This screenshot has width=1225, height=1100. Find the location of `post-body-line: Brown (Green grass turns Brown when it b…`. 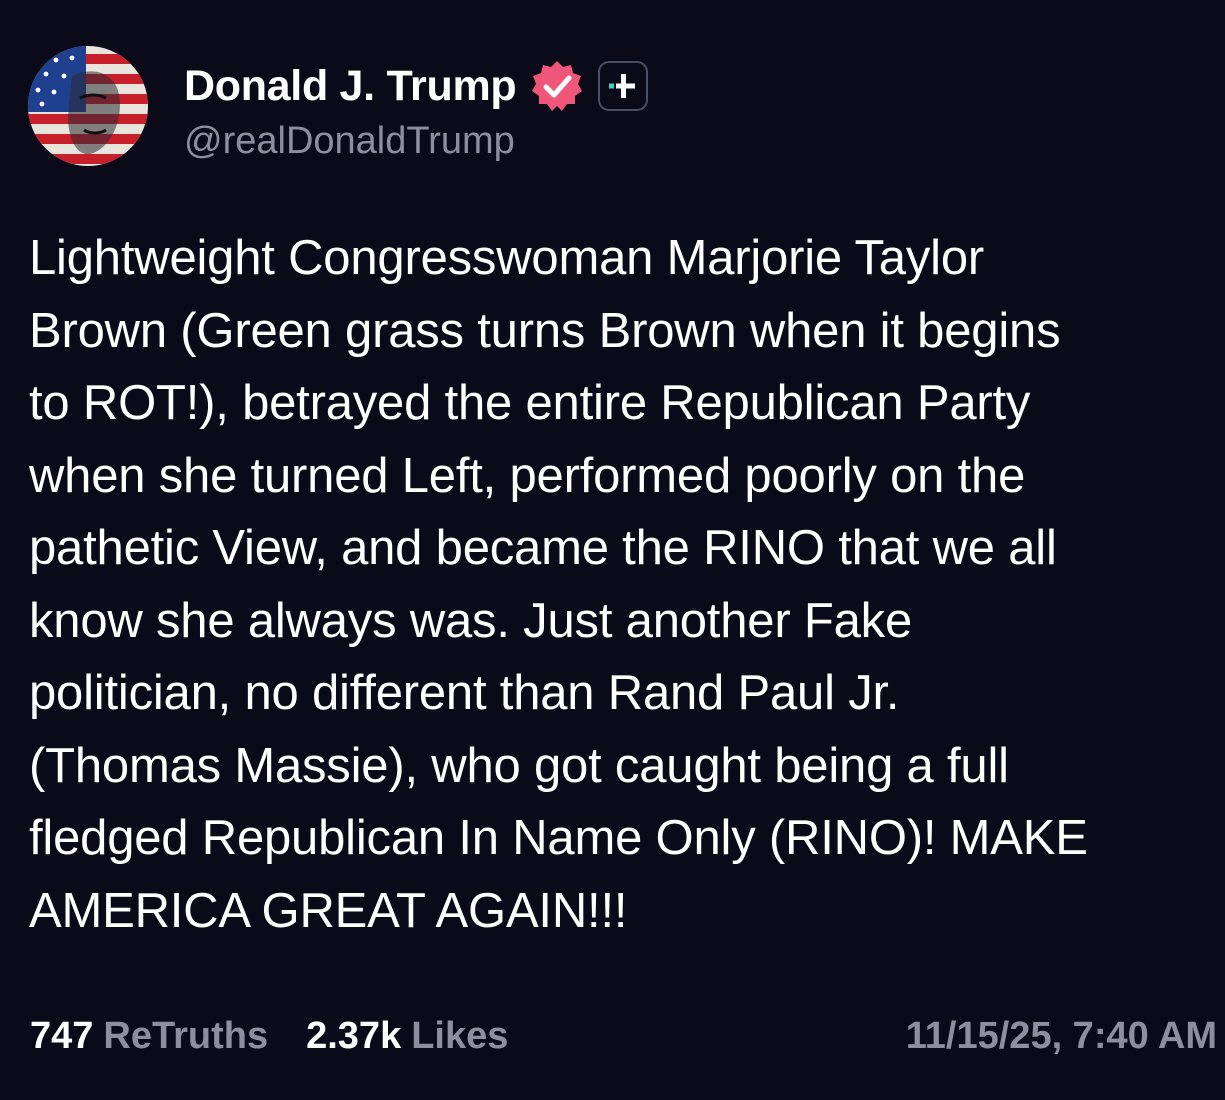

post-body-line: Brown (Green grass turns Brown when it b… is located at coordinates (545, 330).